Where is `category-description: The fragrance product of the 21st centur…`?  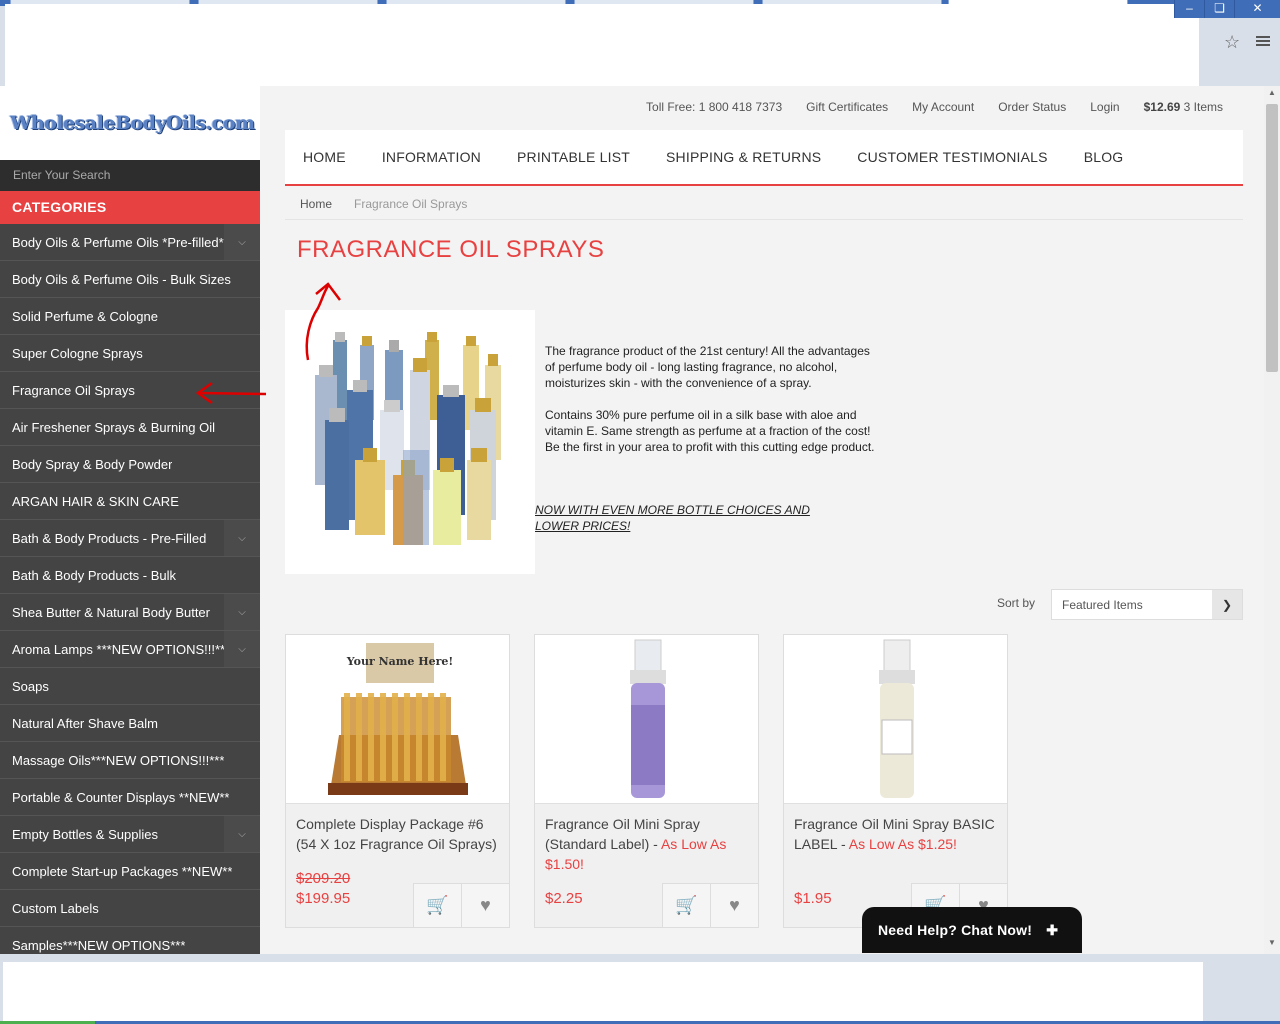
category-description: The fragrance product of the 21st centur… is located at coordinates (710, 407).